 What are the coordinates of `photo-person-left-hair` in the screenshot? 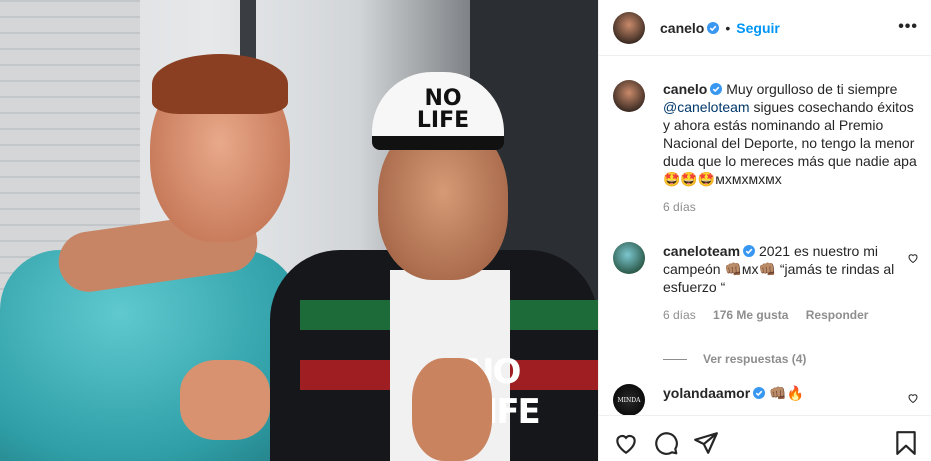 It's located at (220, 84).